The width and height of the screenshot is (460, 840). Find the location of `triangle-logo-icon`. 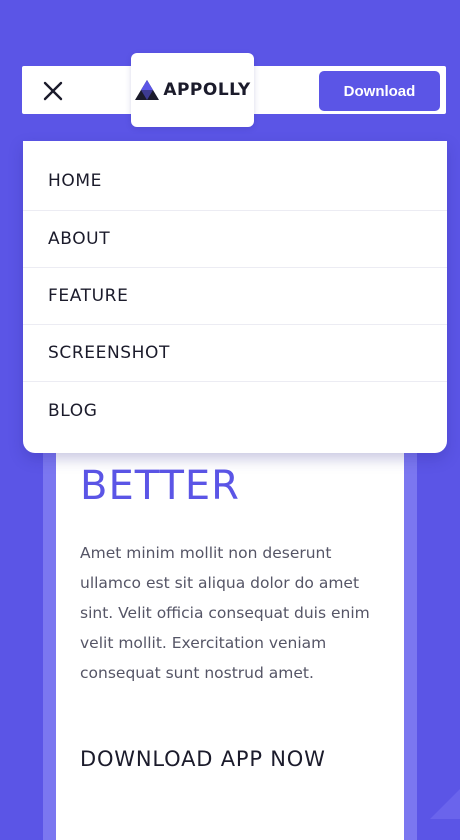

triangle-logo-icon is located at coordinates (147, 90).